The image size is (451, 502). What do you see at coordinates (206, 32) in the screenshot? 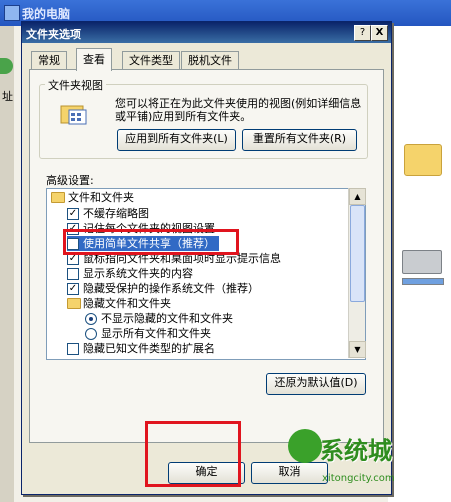
I see `dialog-title-bar: 文件夹选项 ? X` at bounding box center [206, 32].